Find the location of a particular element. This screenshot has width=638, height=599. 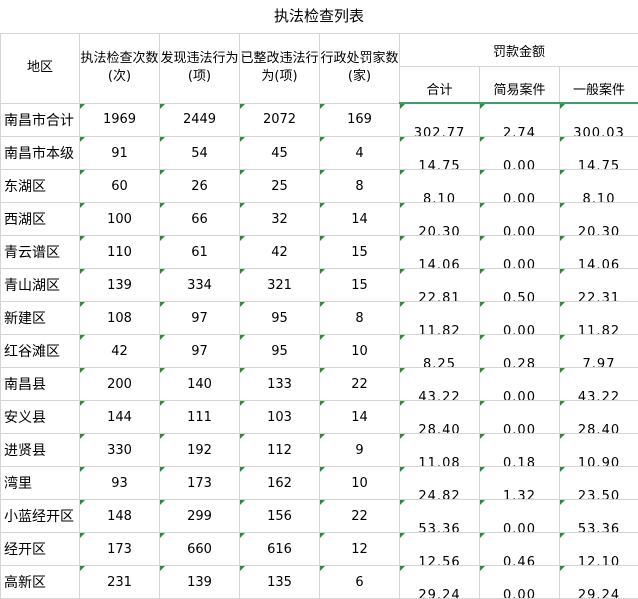

cell-general: 14.75 is located at coordinates (599, 153).